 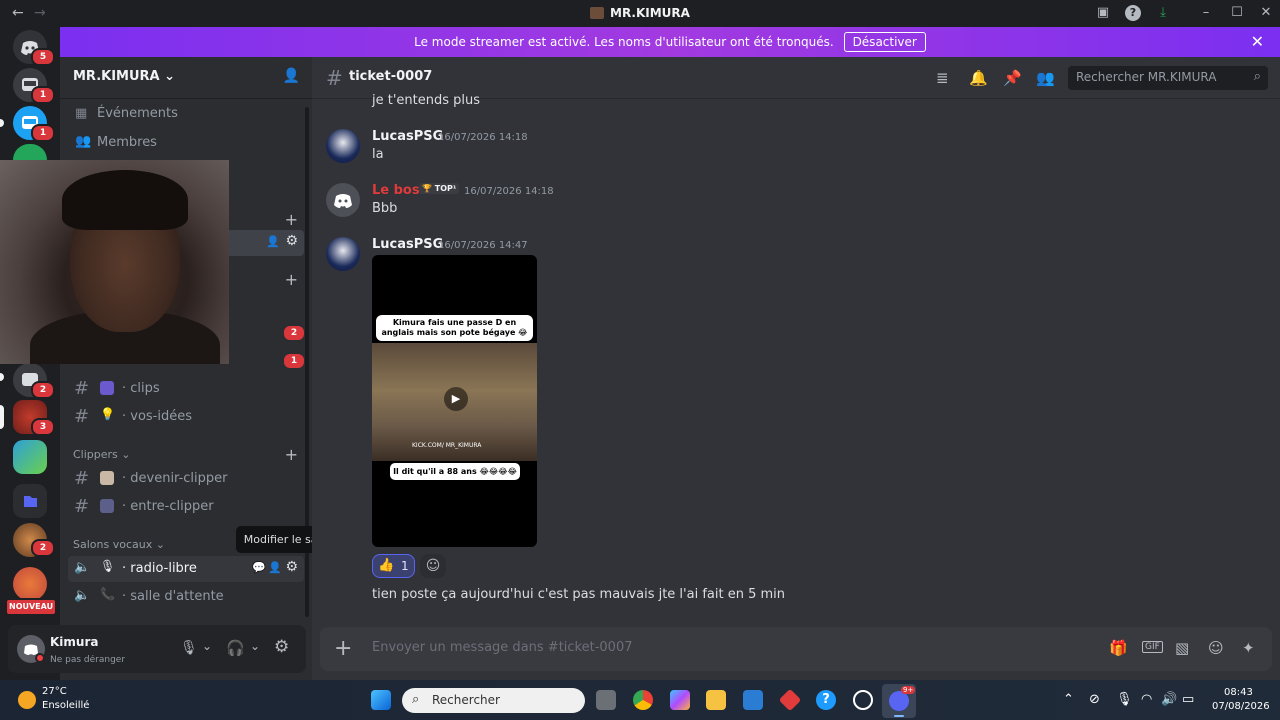 What do you see at coordinates (385, 208) in the screenshot?
I see `message-text: Bbb` at bounding box center [385, 208].